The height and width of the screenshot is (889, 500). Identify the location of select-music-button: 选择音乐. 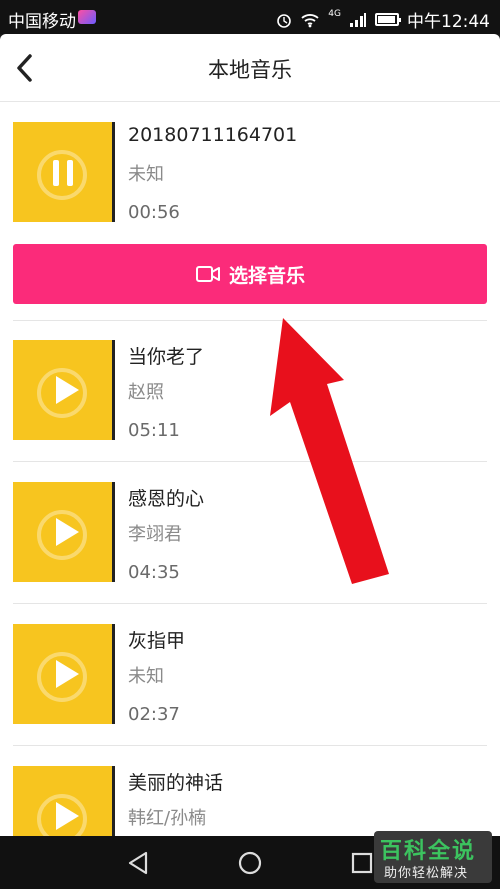
(250, 274).